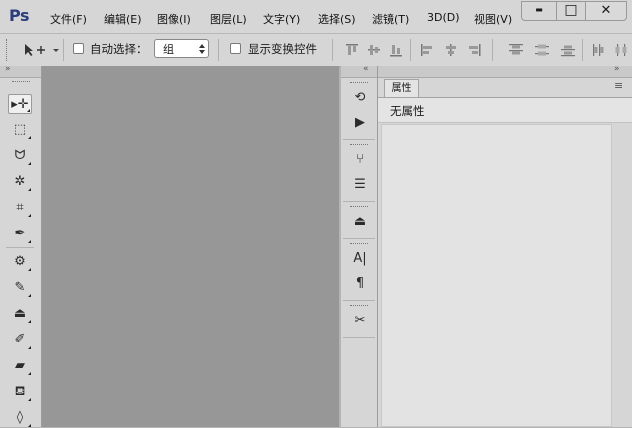 Image resolution: width=632 pixels, height=428 pixels. I want to click on paragraph-icon: ¶, so click(360, 283).